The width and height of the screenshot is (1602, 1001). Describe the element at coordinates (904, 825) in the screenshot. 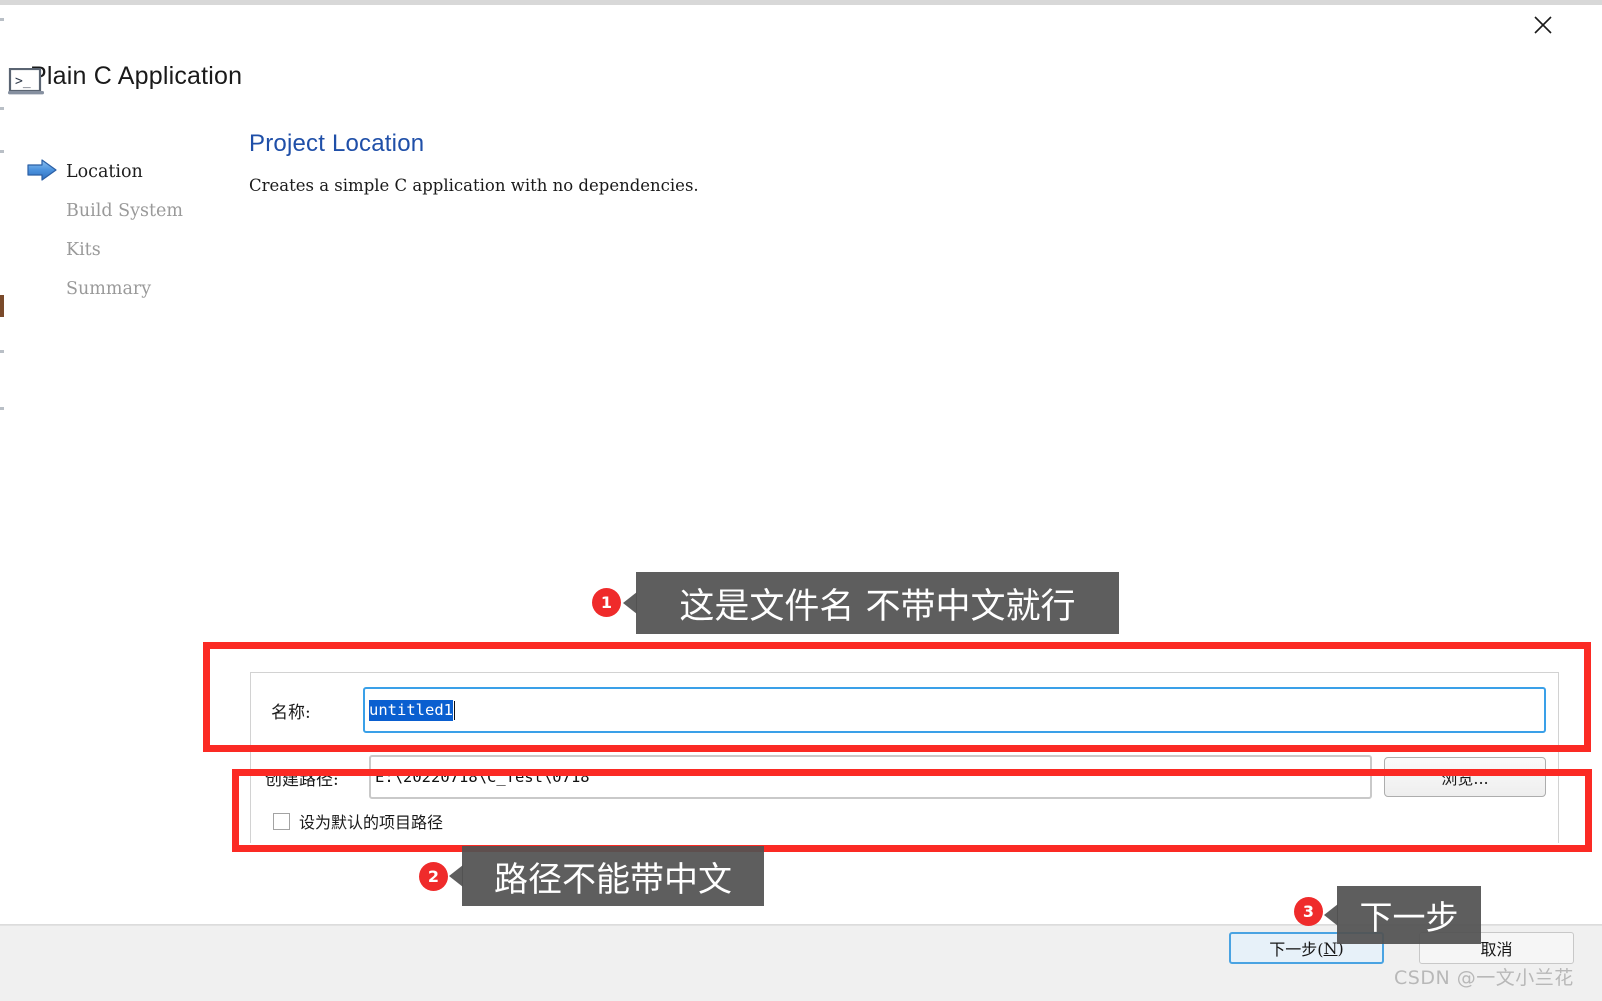

I see `default-path-checkbox-row: 设为默认的项目路径` at that location.